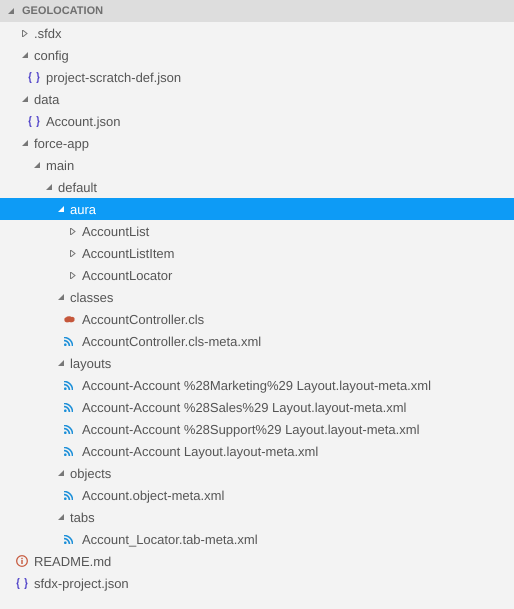  Describe the element at coordinates (257, 121) in the screenshot. I see `file-item: Account.json` at that location.